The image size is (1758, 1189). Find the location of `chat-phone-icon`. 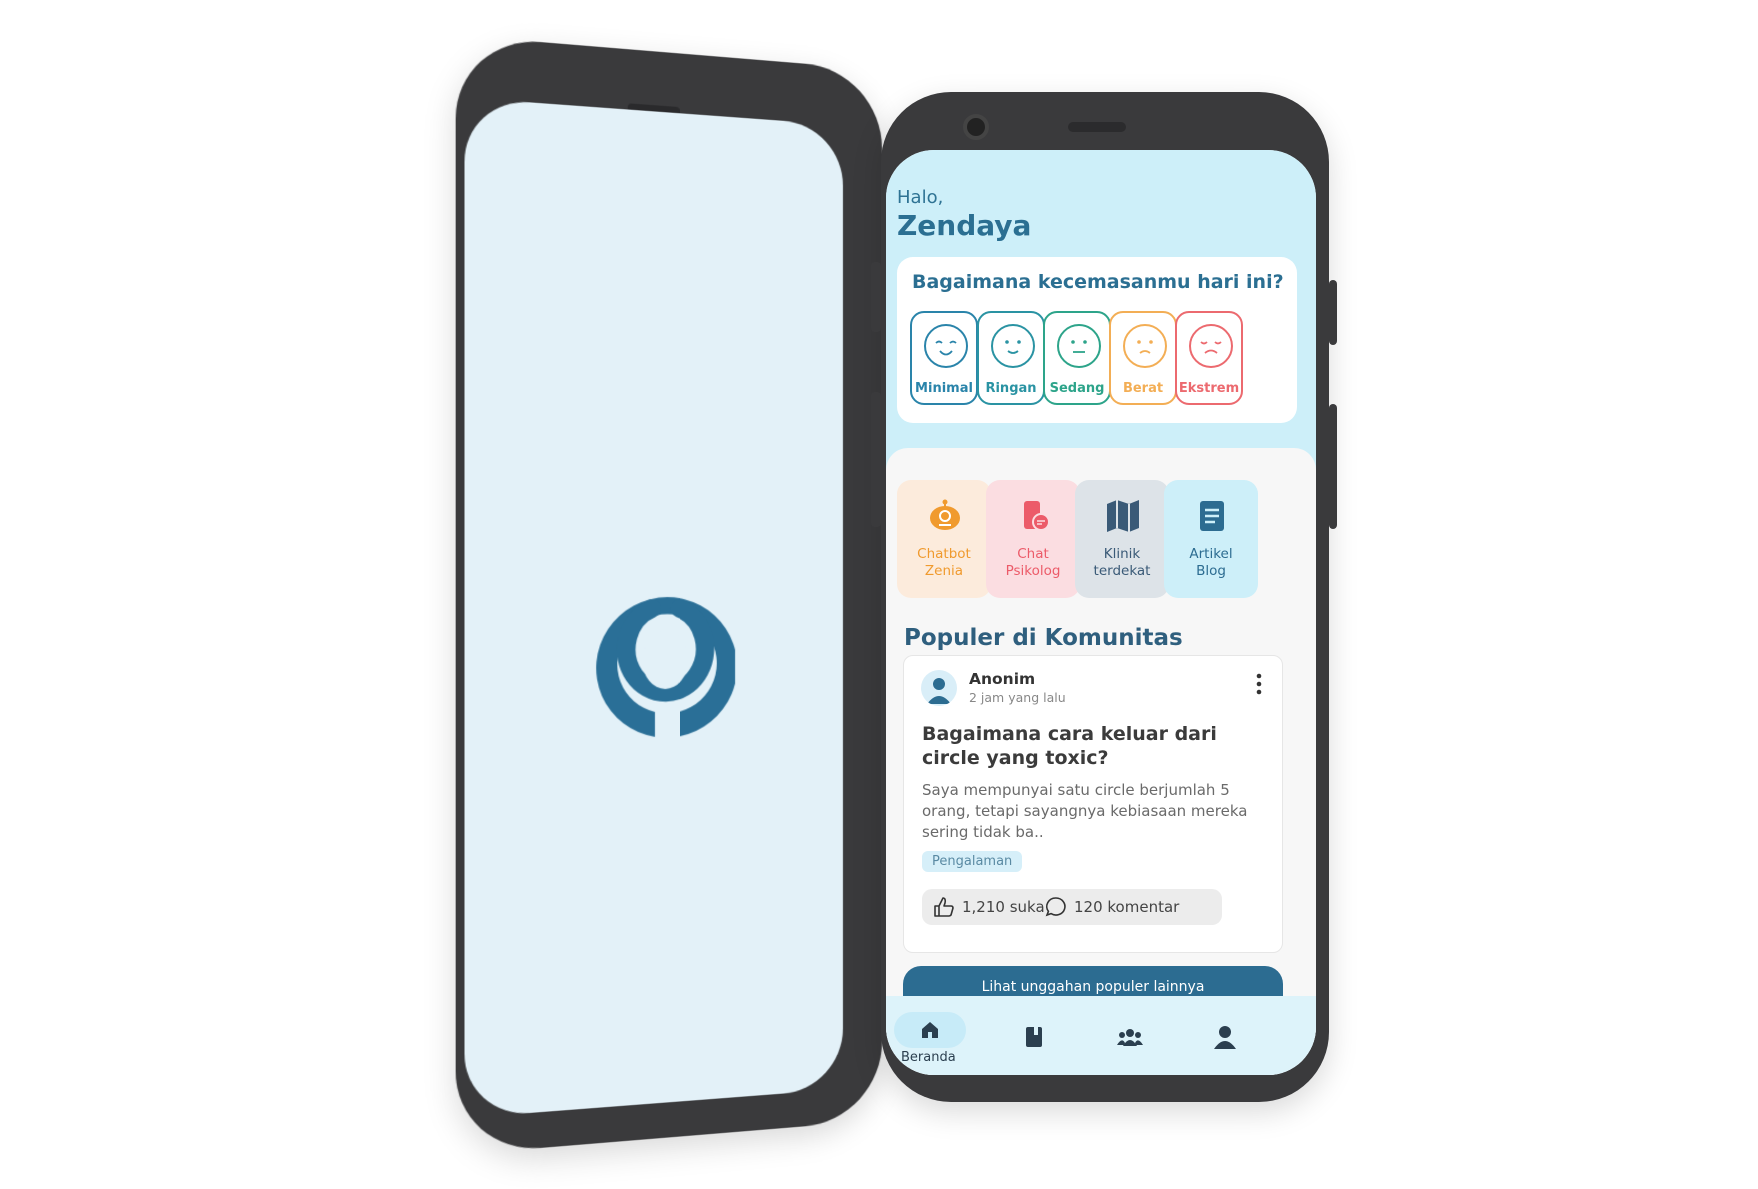

chat-phone-icon is located at coordinates (1034, 516).